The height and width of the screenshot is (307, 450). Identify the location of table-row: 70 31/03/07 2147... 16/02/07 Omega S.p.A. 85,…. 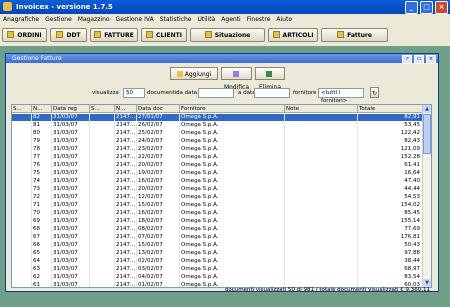
(217, 213).